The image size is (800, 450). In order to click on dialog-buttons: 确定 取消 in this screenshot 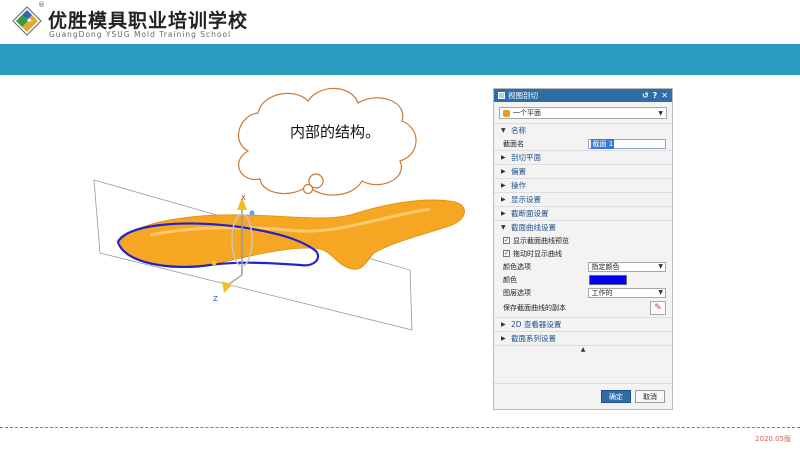, I will do `click(583, 396)`.